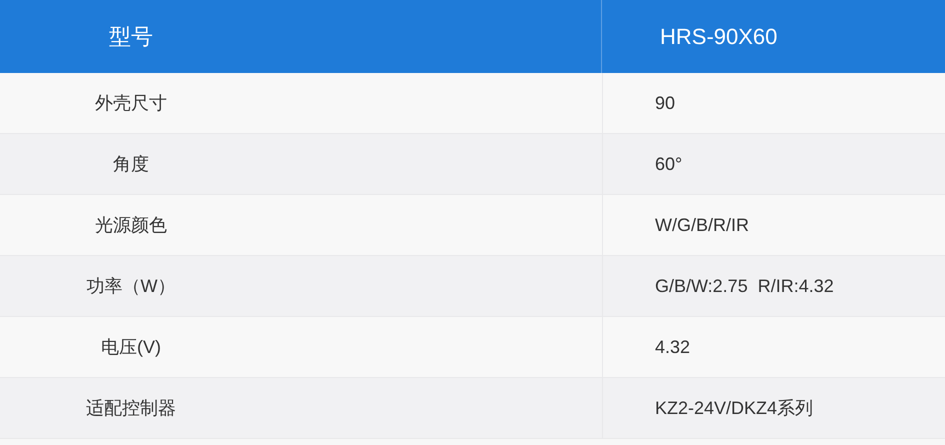  Describe the element at coordinates (131, 164) in the screenshot. I see `table-cell-text: 角度` at that location.